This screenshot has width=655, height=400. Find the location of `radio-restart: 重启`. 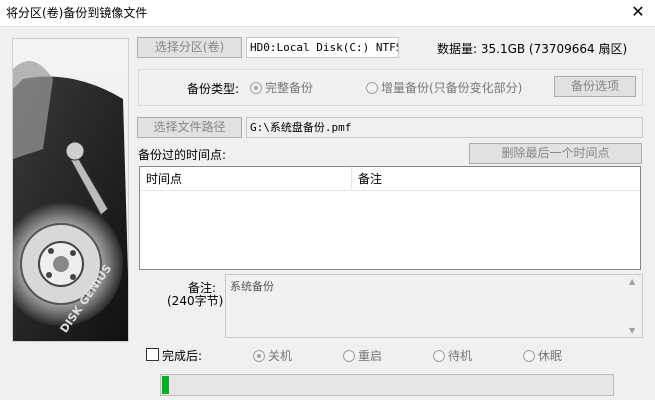

radio-restart: 重启 is located at coordinates (362, 355).